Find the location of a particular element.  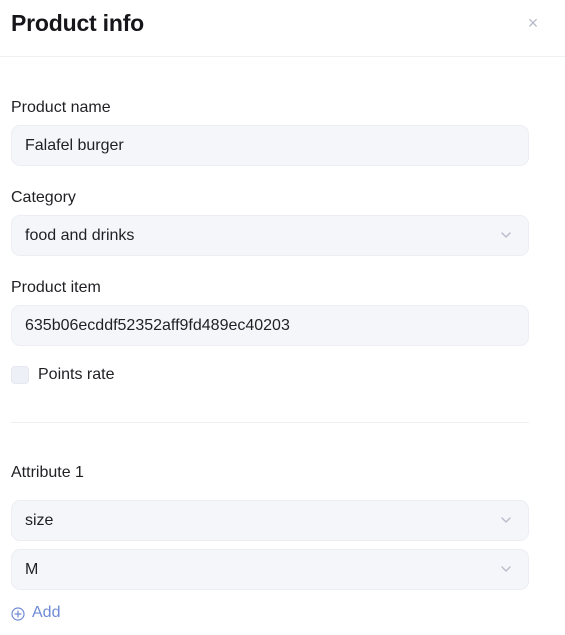

close-button: × is located at coordinates (533, 23).